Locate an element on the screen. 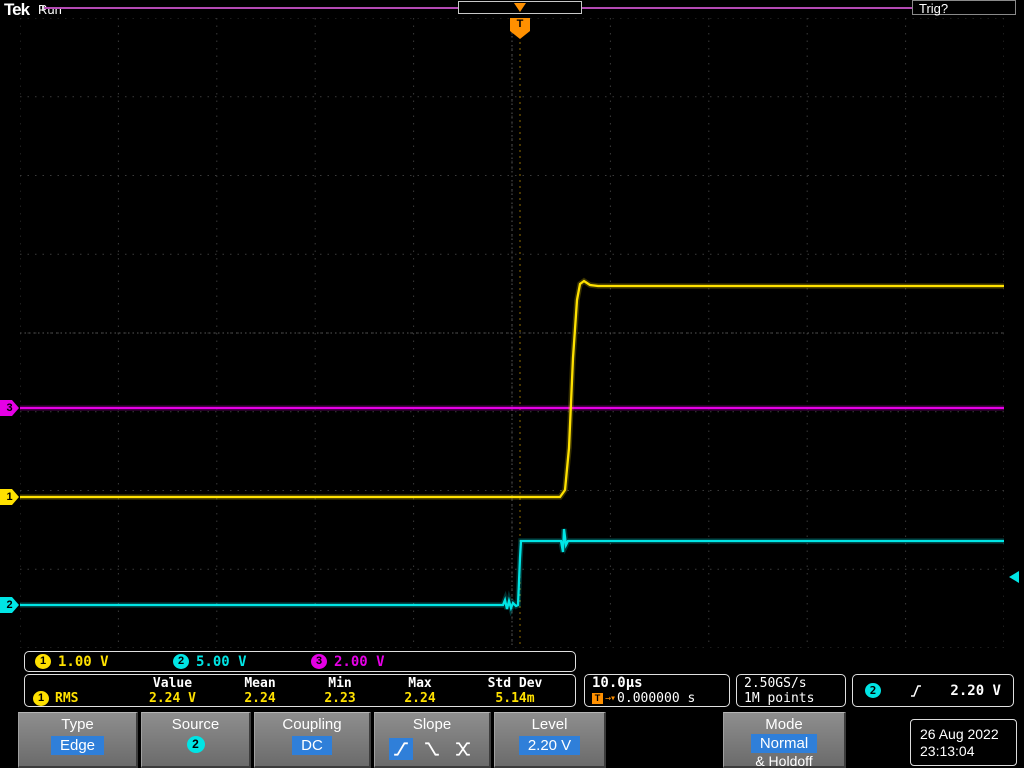 This screenshot has width=1024, height=768. menu-coupling-value: DC is located at coordinates (312, 745).